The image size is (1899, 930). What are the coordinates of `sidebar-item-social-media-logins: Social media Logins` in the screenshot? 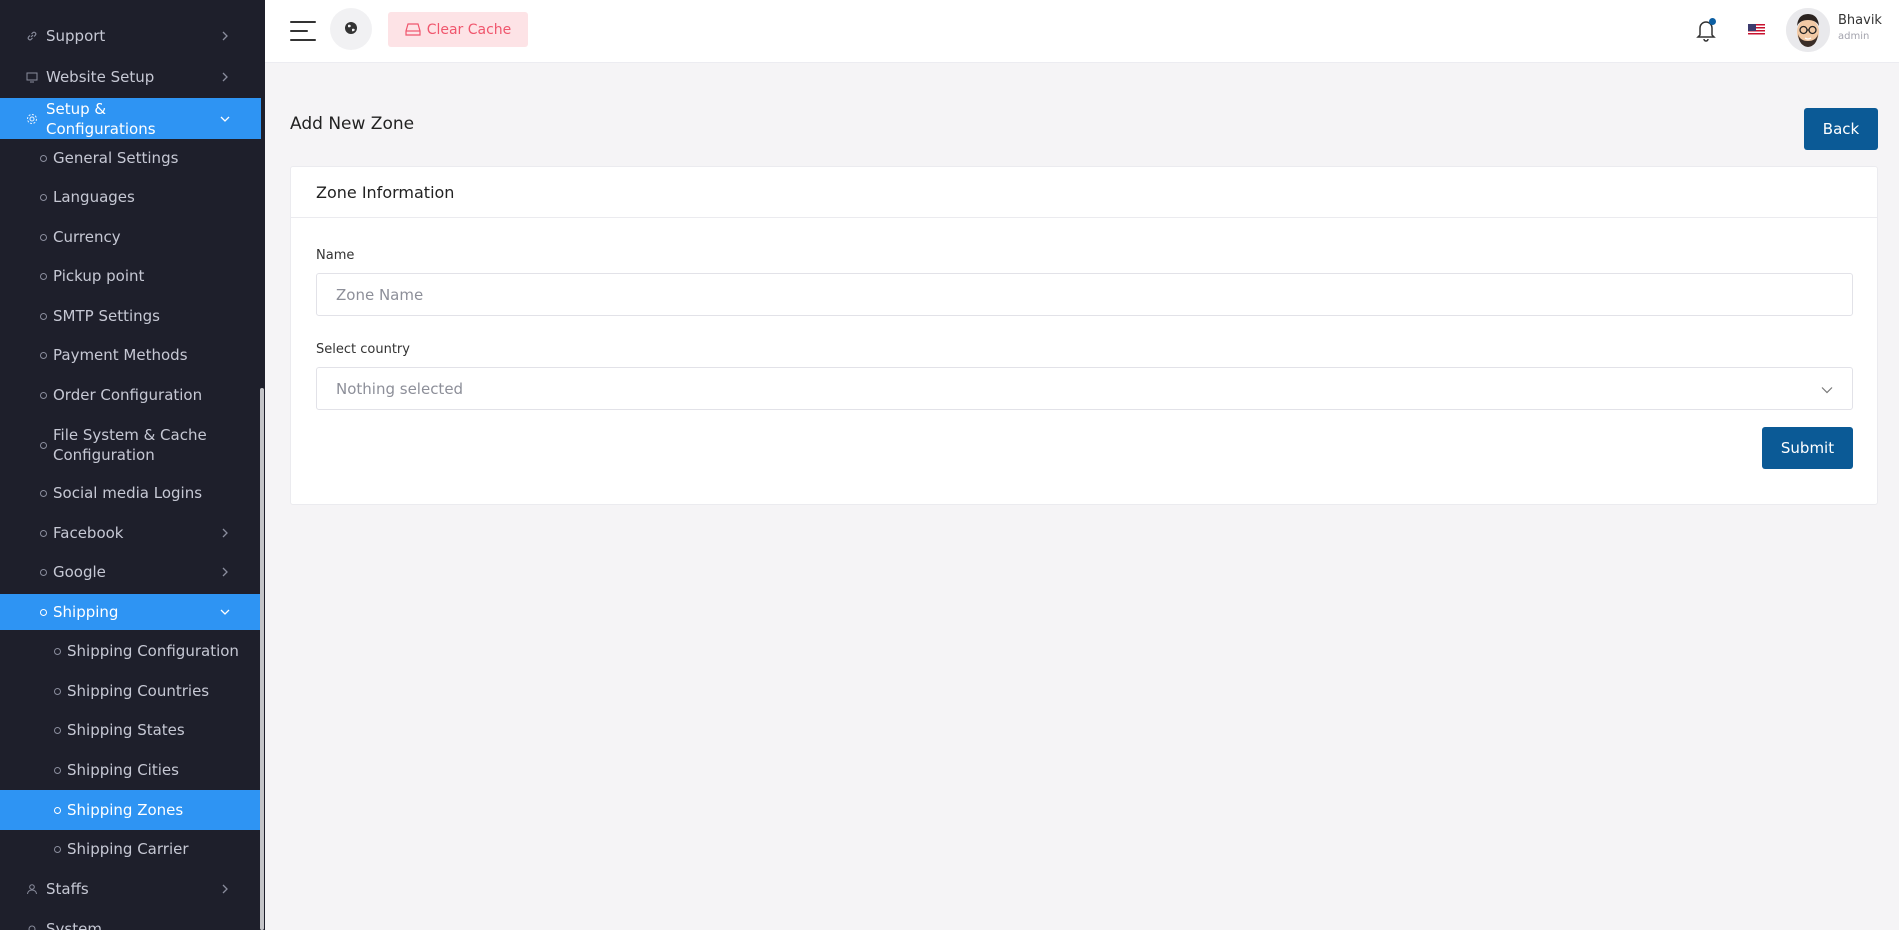 It's located at (130, 493).